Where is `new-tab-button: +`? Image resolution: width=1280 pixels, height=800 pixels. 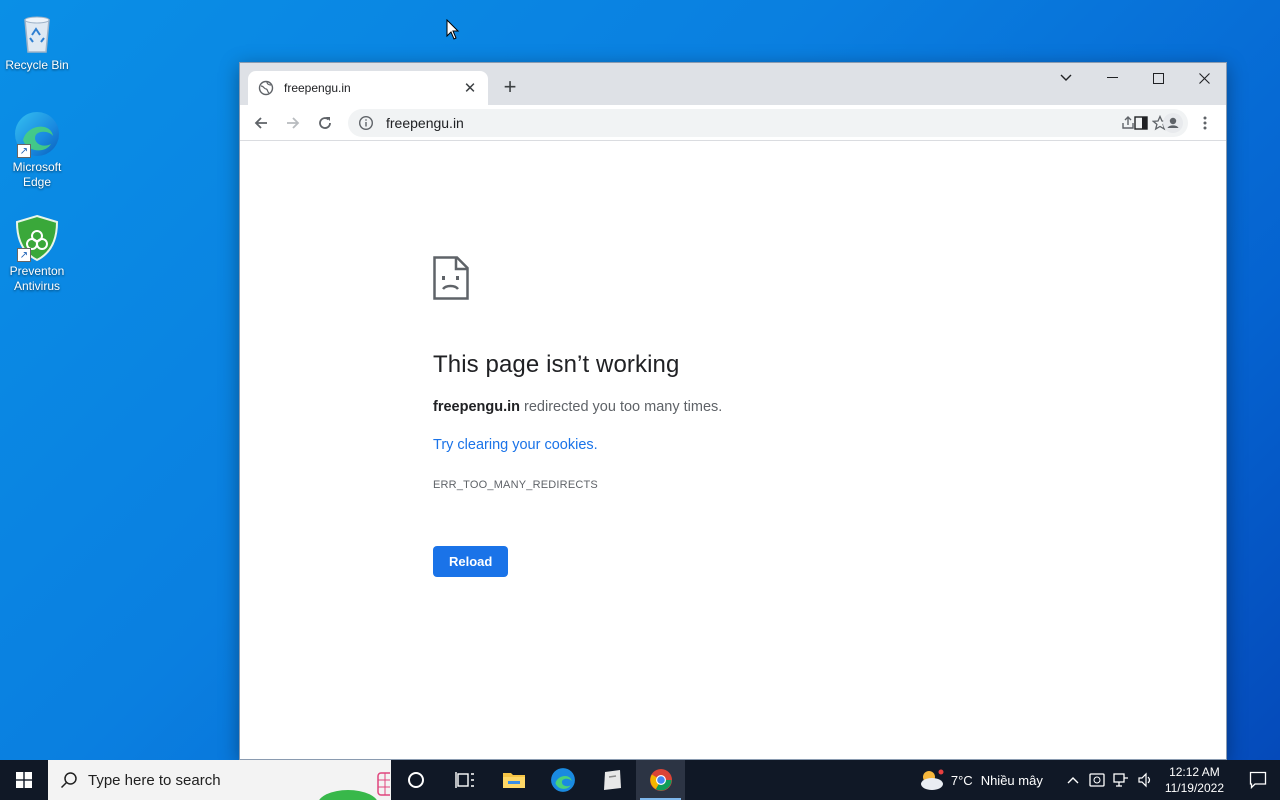
new-tab-button: + is located at coordinates (510, 87).